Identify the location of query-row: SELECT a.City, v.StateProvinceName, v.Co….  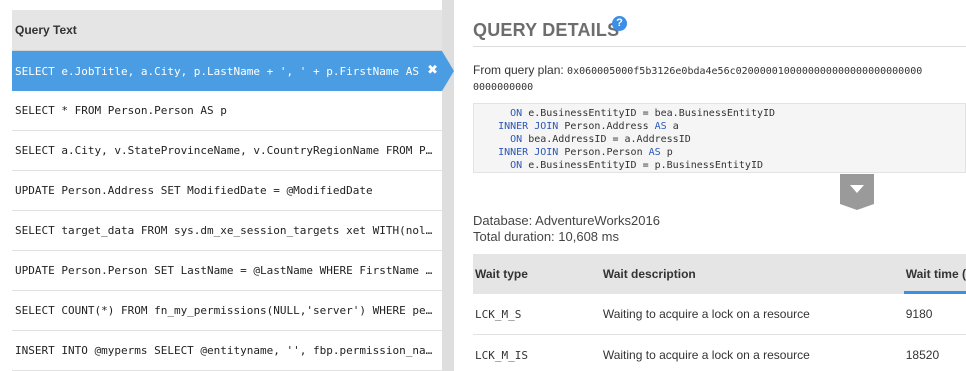
(227, 151).